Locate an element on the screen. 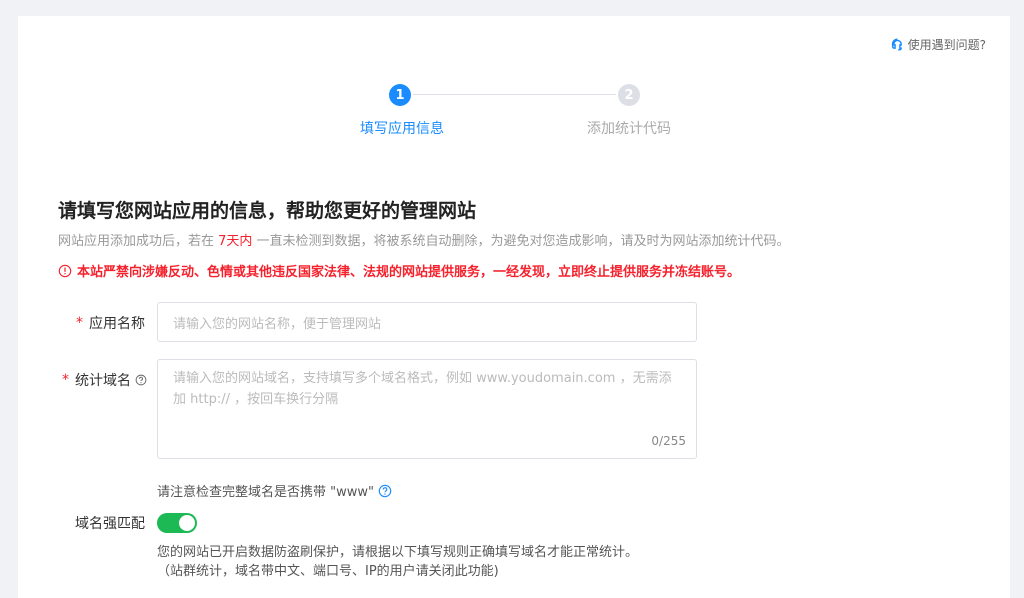  strict-match-label: 域名强匹配 is located at coordinates (101, 523).